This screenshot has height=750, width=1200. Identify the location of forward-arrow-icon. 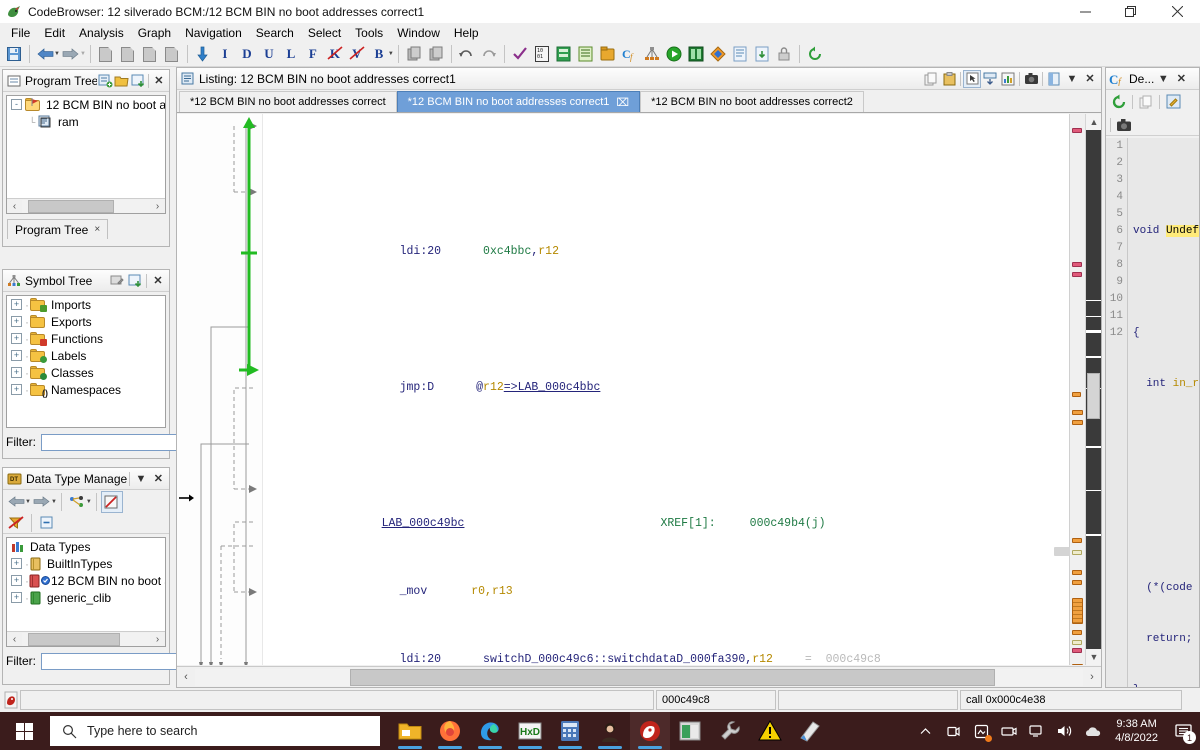
(71, 54).